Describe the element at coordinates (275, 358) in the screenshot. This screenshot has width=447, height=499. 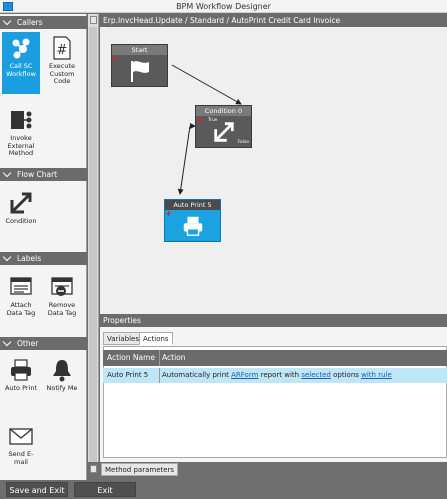
I see `actions-grid-header: Action Name Action` at that location.